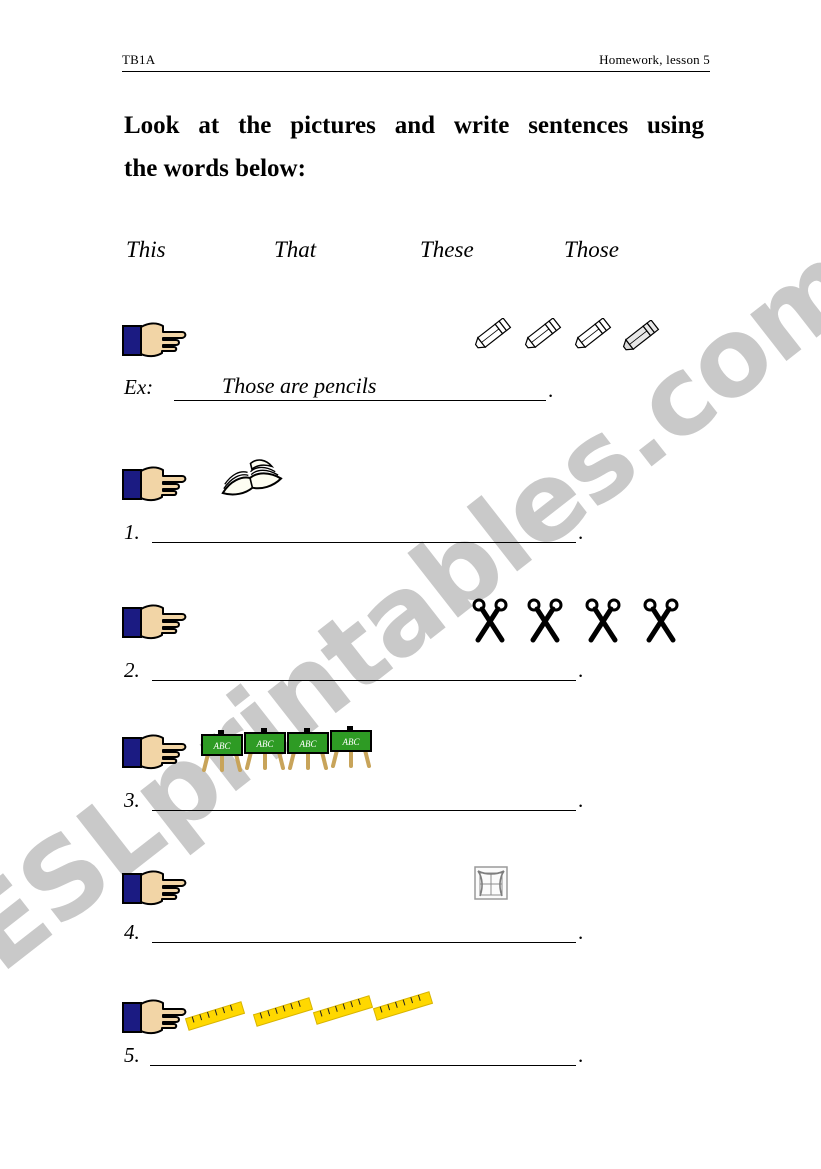  What do you see at coordinates (580, 620) in the screenshot?
I see `scissors-group` at bounding box center [580, 620].